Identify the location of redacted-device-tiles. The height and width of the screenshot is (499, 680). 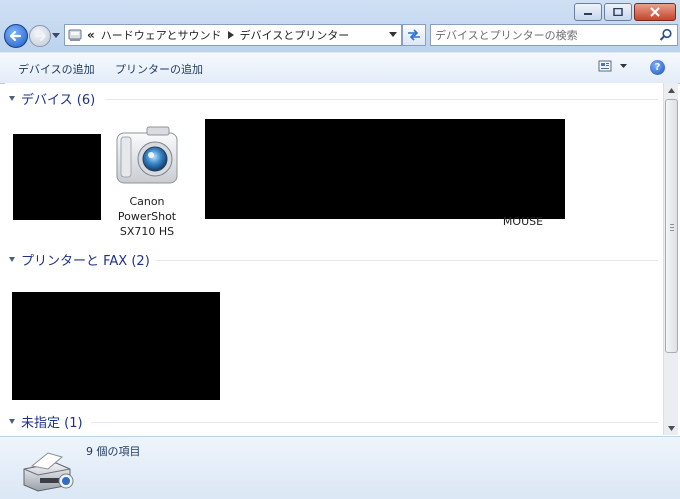
(385, 169).